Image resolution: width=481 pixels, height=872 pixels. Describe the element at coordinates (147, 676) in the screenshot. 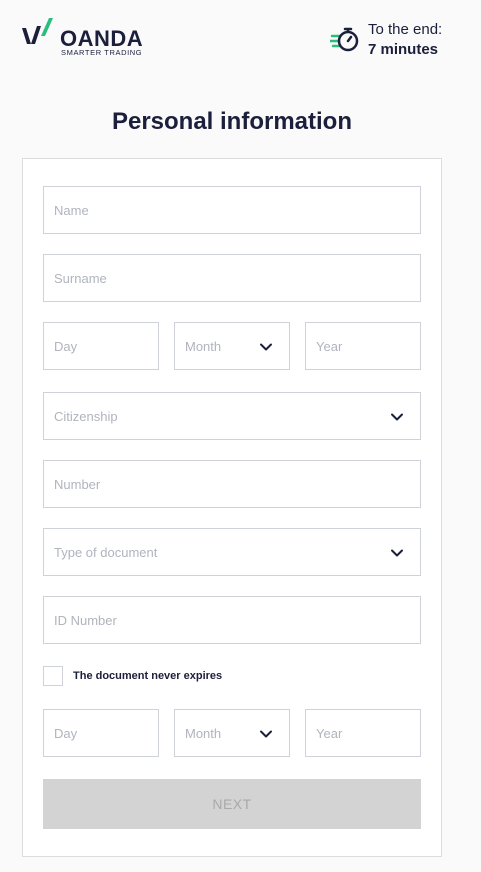

I see `never-expires-label: The document never expires` at that location.